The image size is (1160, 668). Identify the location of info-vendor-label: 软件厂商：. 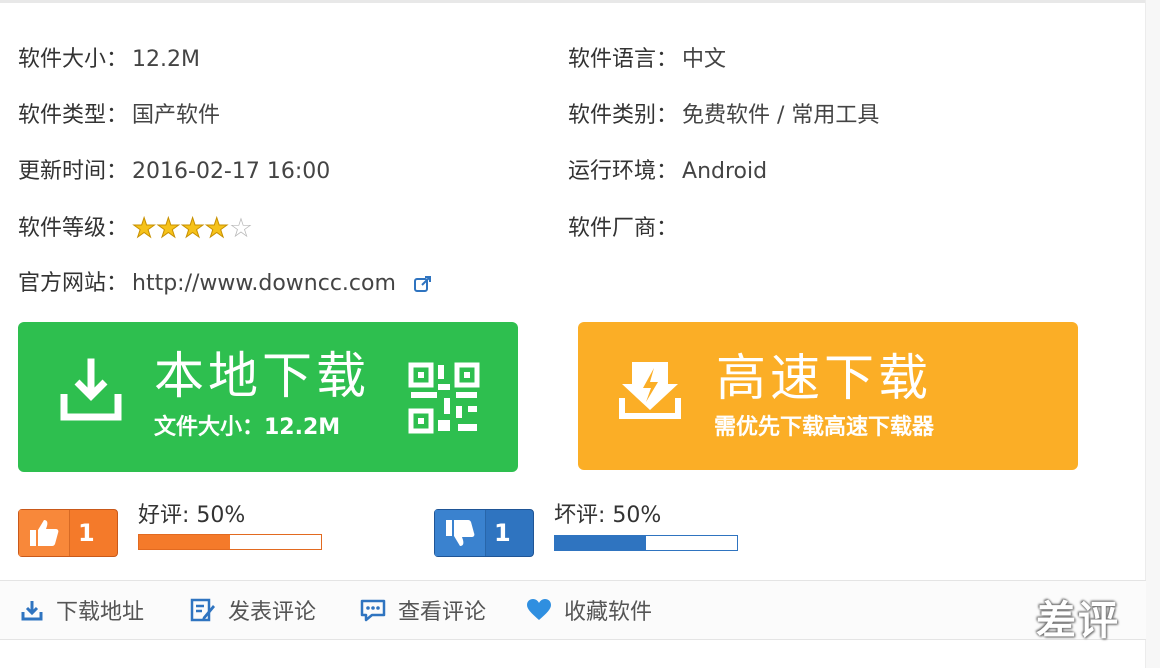
(623, 228).